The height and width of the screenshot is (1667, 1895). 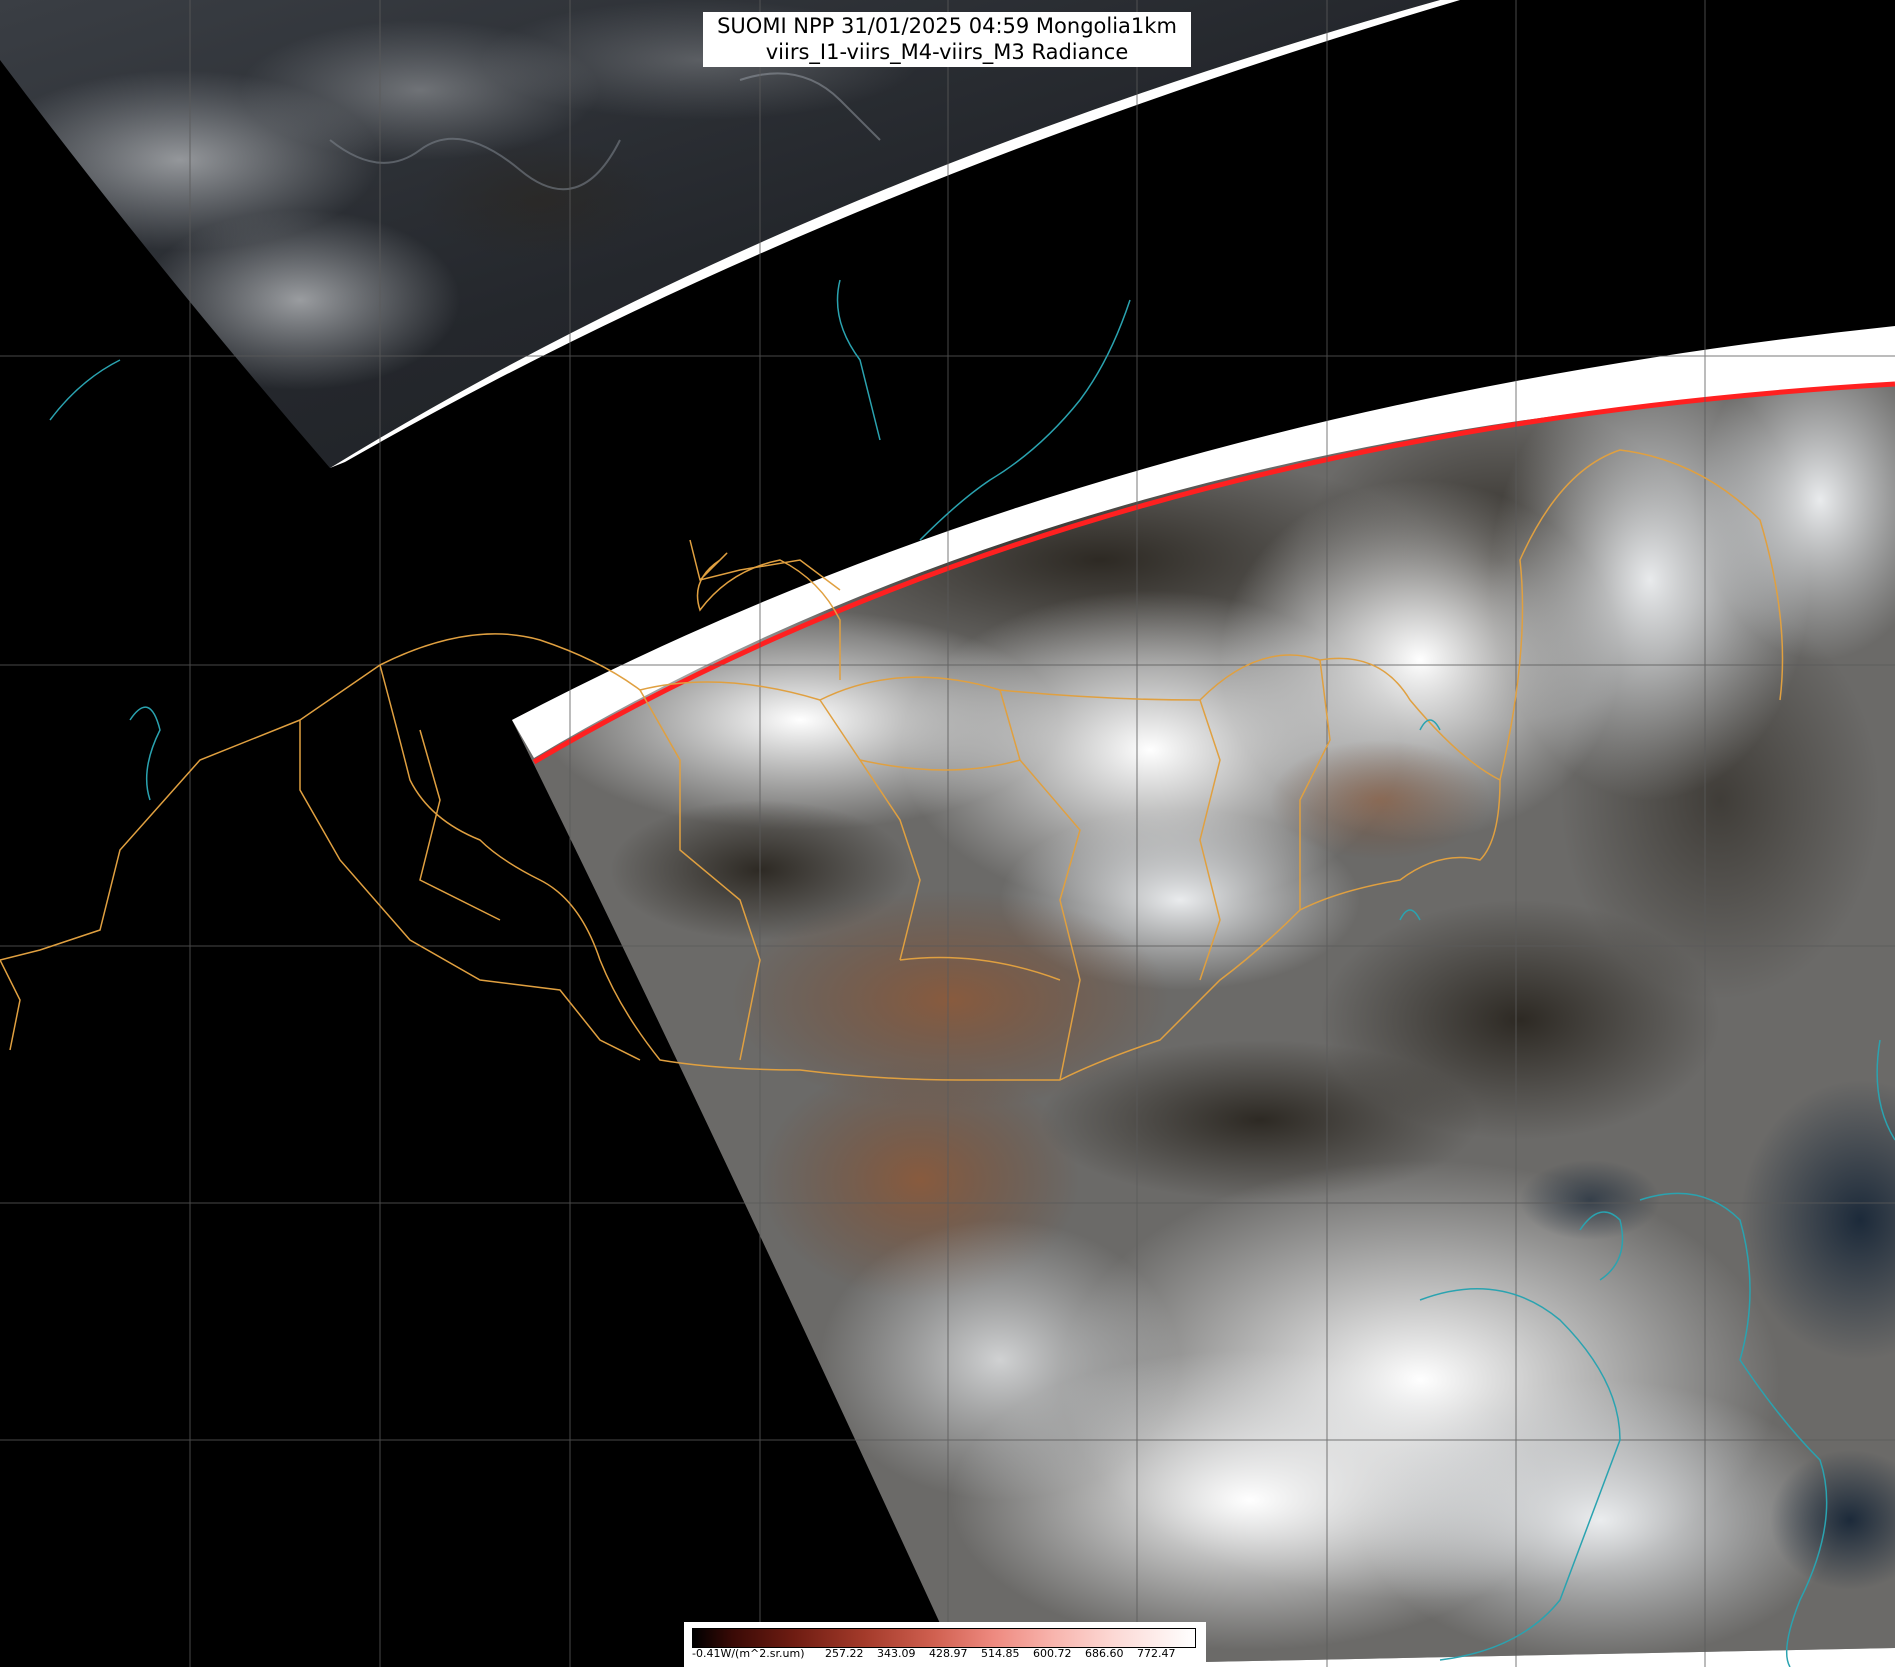 I want to click on colorbar-tick-7: 772.47, so click(x=1156, y=1653).